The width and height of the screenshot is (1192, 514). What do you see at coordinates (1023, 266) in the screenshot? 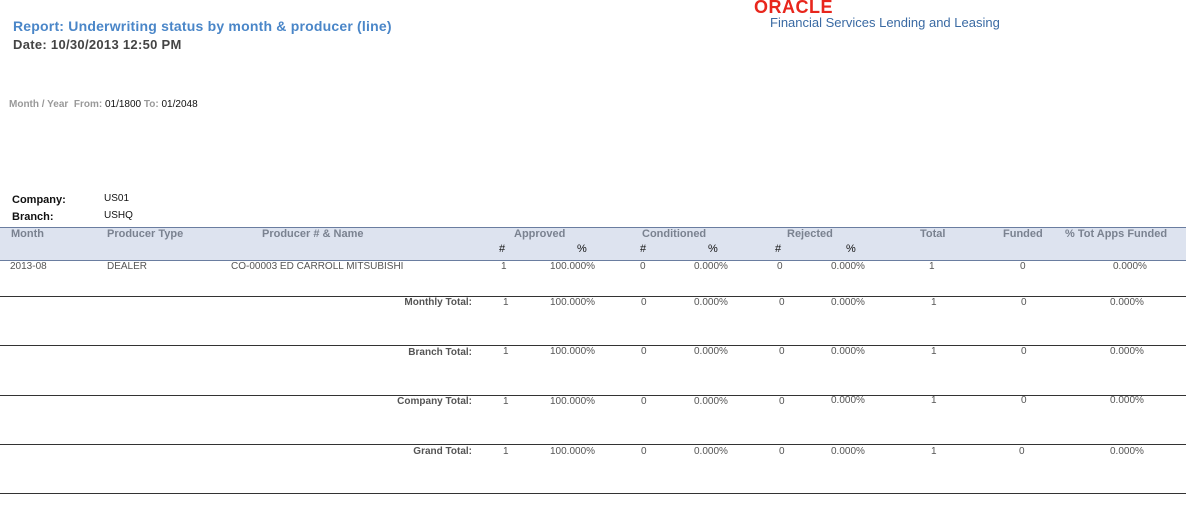
I see `row-funded: 0` at bounding box center [1023, 266].